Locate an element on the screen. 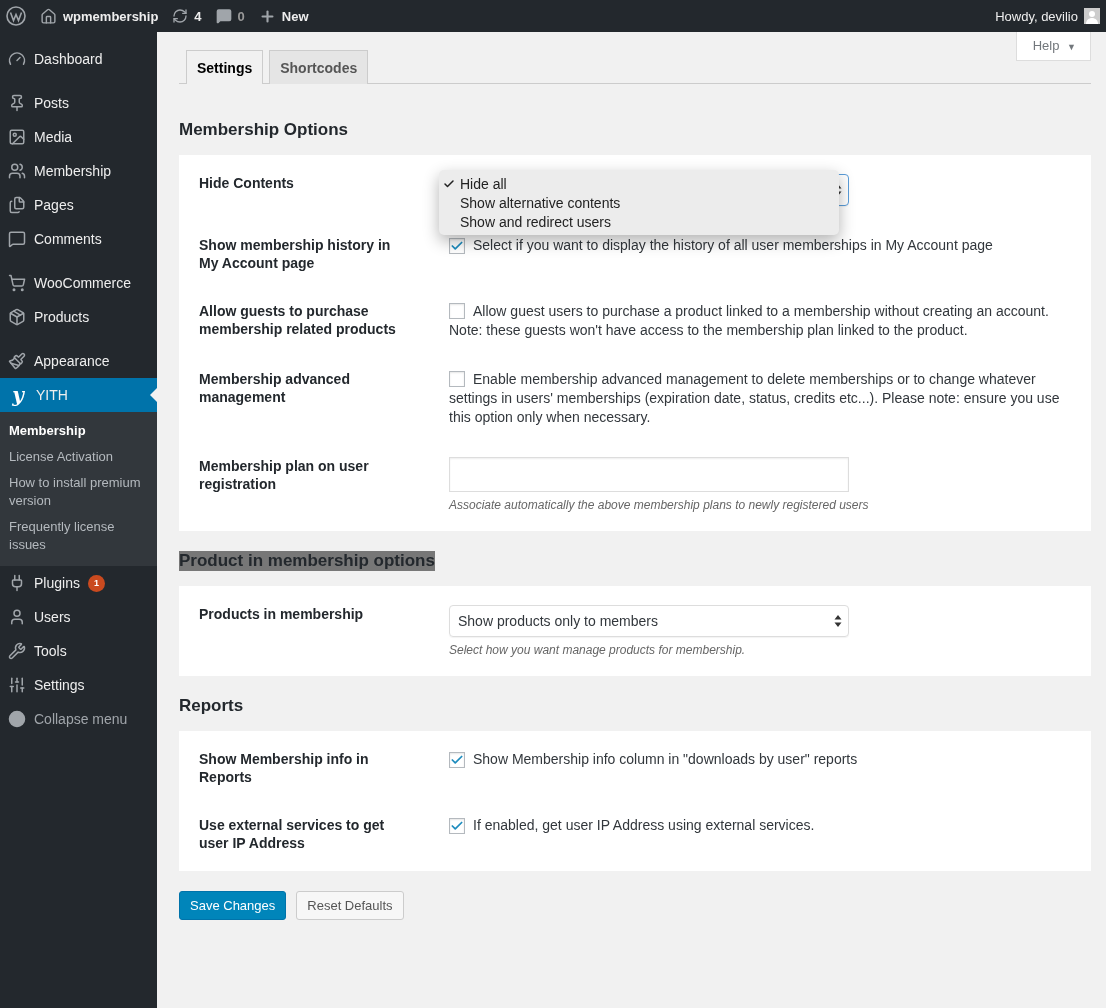 The width and height of the screenshot is (1106, 1008). submenu-item: Frequently license issues is located at coordinates (78, 536).